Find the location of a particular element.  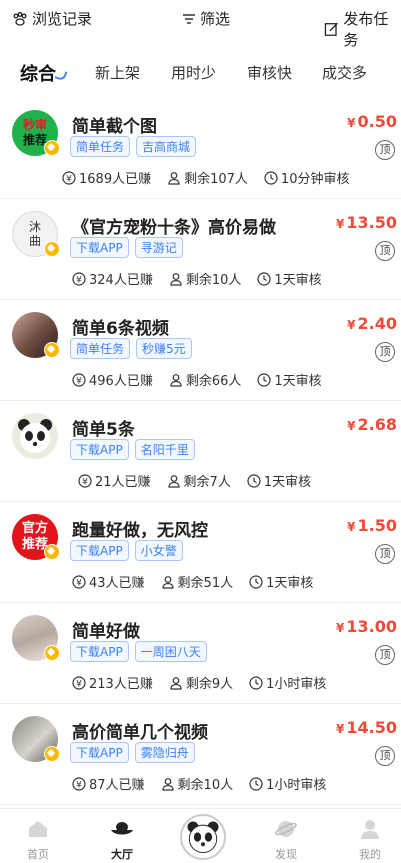

tab-less-time: 用时少 is located at coordinates (193, 72).